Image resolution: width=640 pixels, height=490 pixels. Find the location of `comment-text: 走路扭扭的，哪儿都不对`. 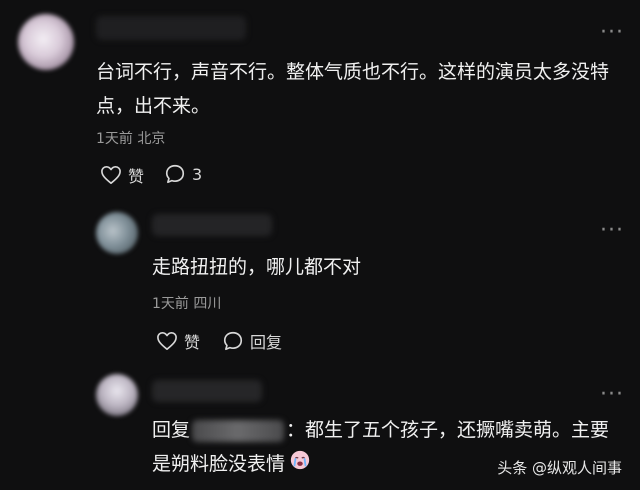

comment-text: 走路扭扭的，哪儿都不对 is located at coordinates (257, 267).